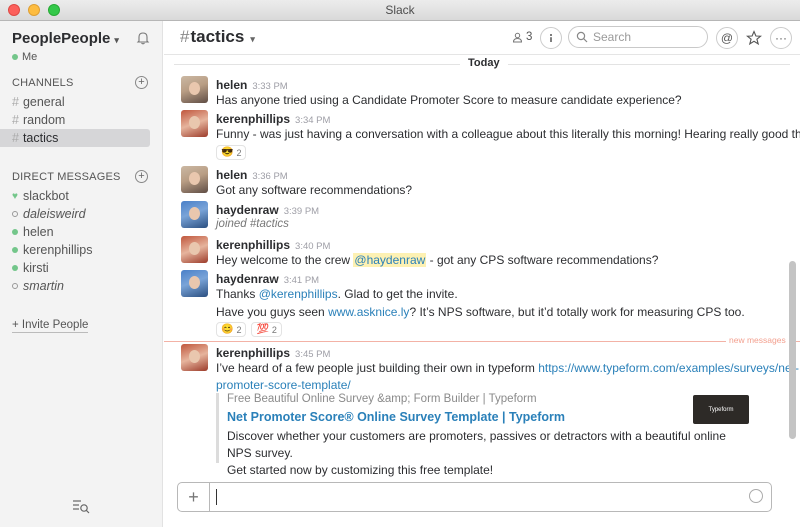 This screenshot has width=800, height=527. What do you see at coordinates (312, 246) in the screenshot?
I see `message-timestamp: 3:40 PM` at bounding box center [312, 246].